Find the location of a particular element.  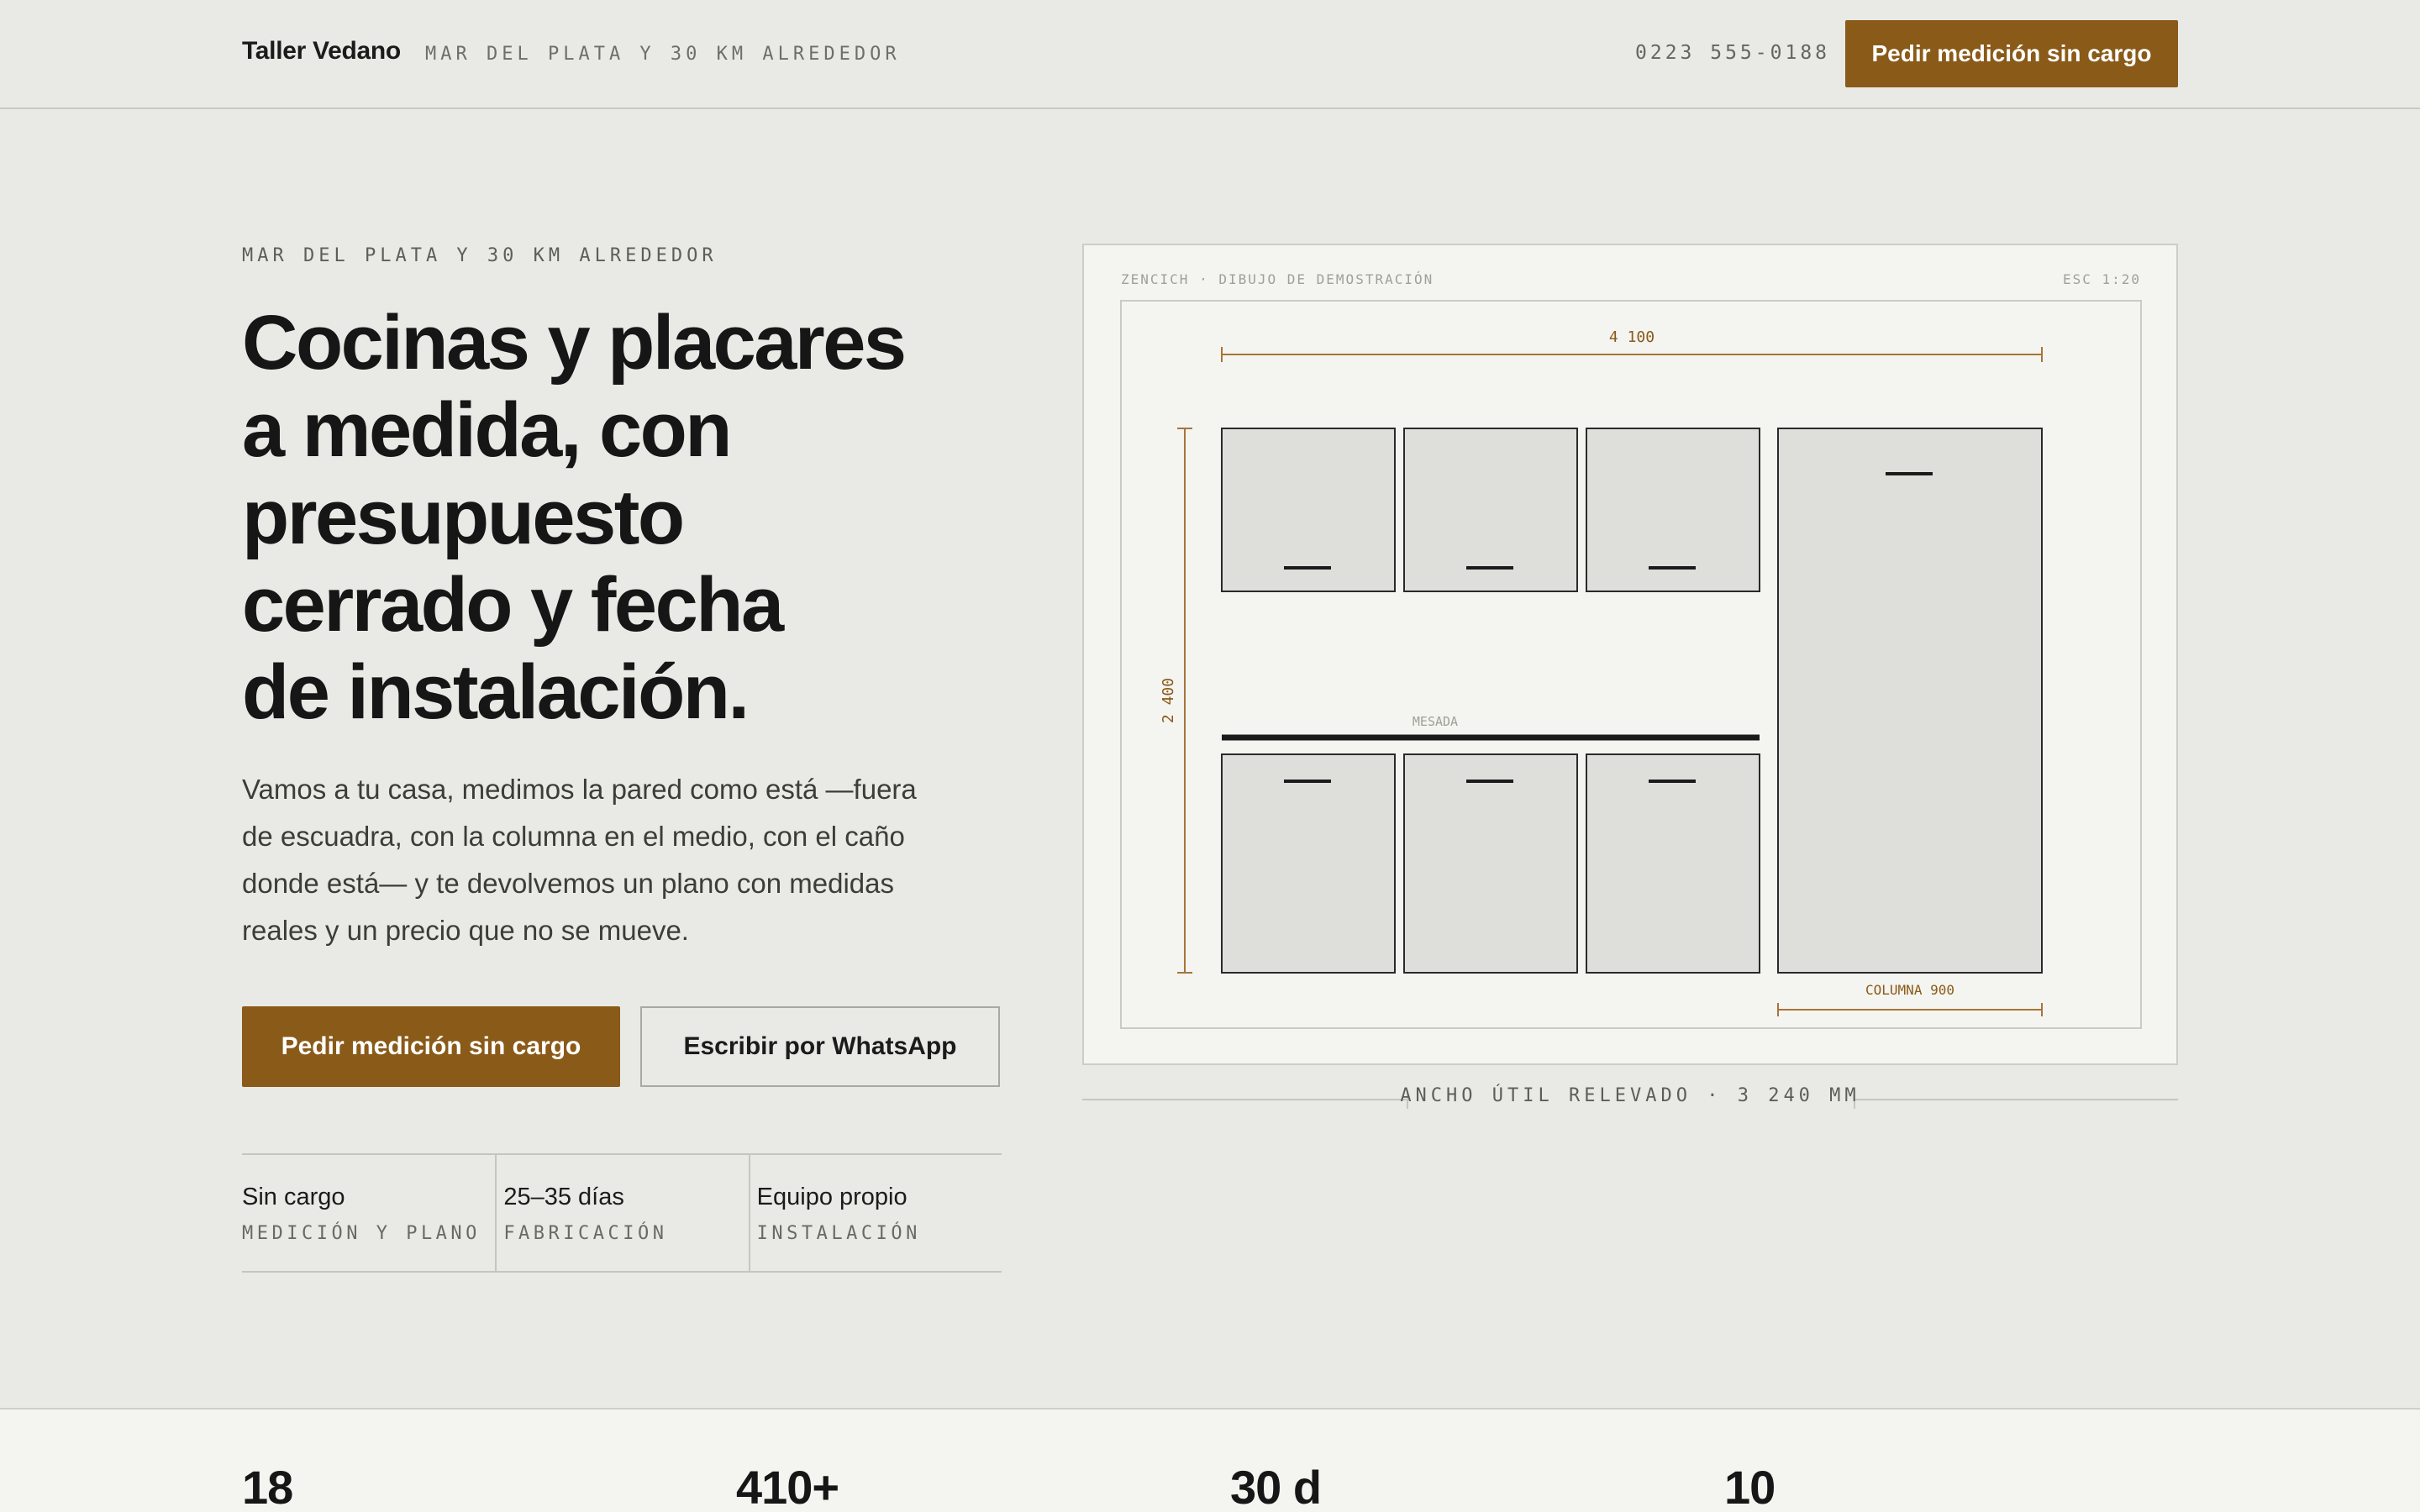

brand-name: Taller Vedano is located at coordinates (321, 51).